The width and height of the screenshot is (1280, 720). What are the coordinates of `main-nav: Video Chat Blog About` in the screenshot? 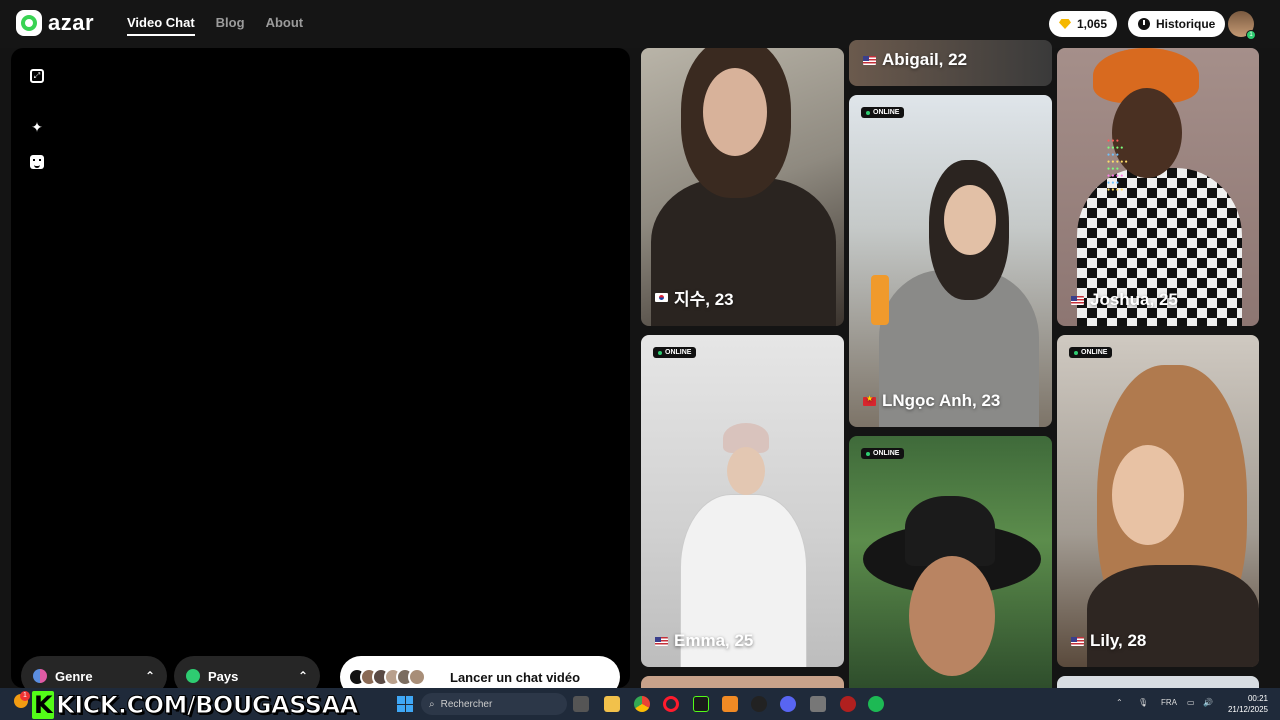 It's located at (215, 25).